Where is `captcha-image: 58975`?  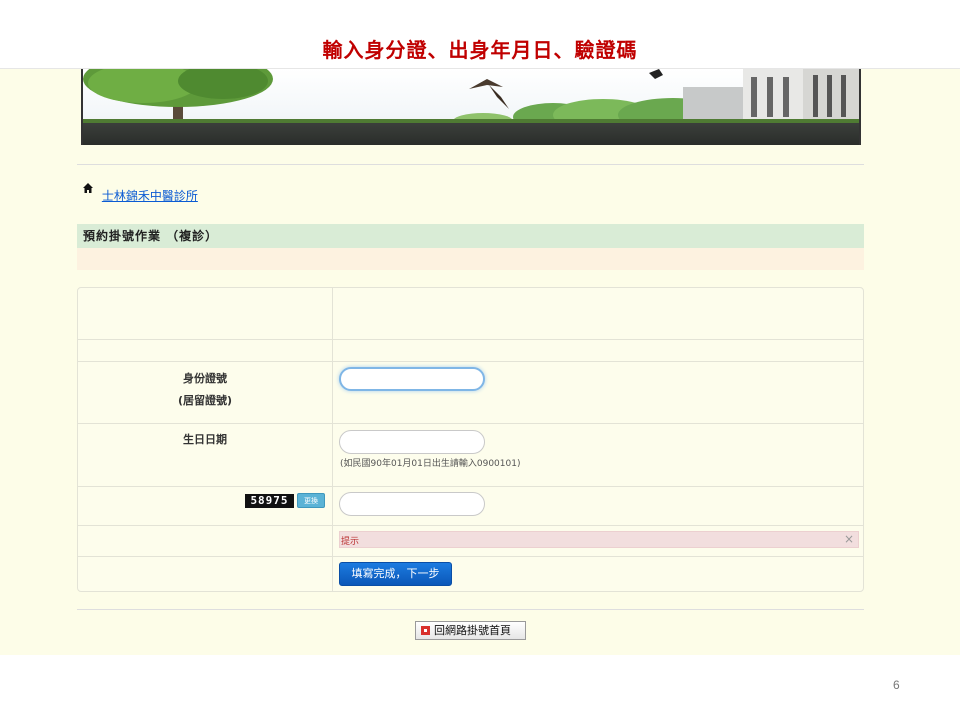 captcha-image: 58975 is located at coordinates (269, 501).